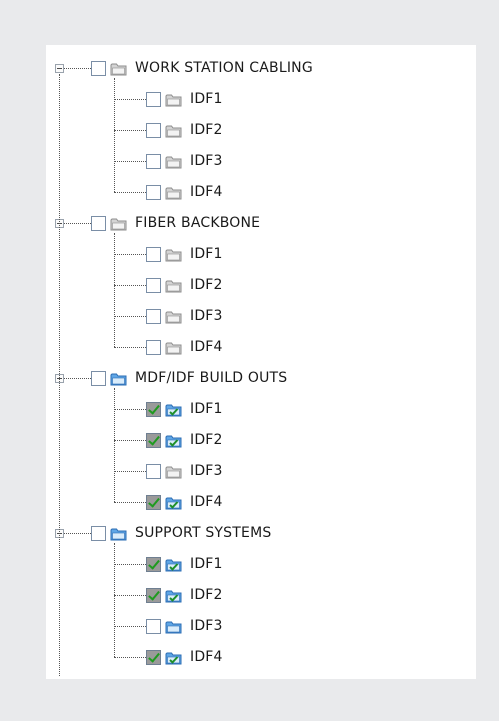 The width and height of the screenshot is (499, 721). I want to click on tree-node-root: MDF/IDF BUILD OUTS, so click(261, 381).